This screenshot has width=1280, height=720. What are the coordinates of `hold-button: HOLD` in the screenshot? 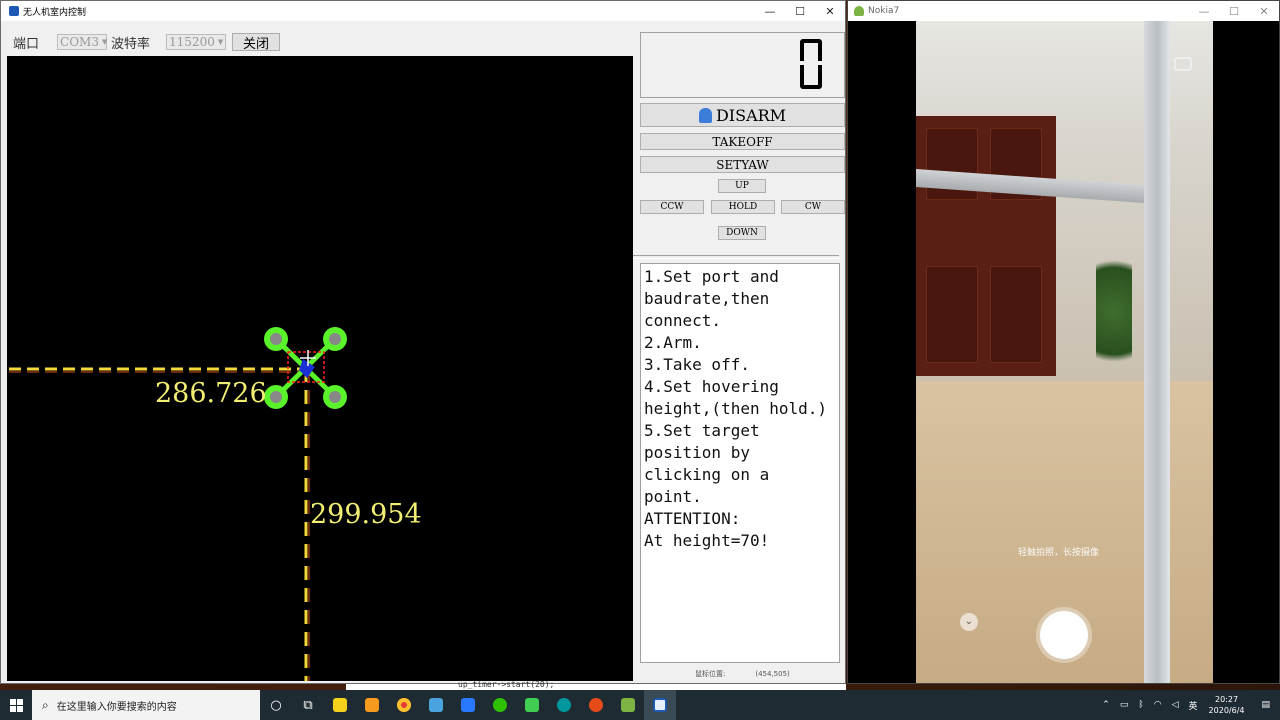 It's located at (743, 207).